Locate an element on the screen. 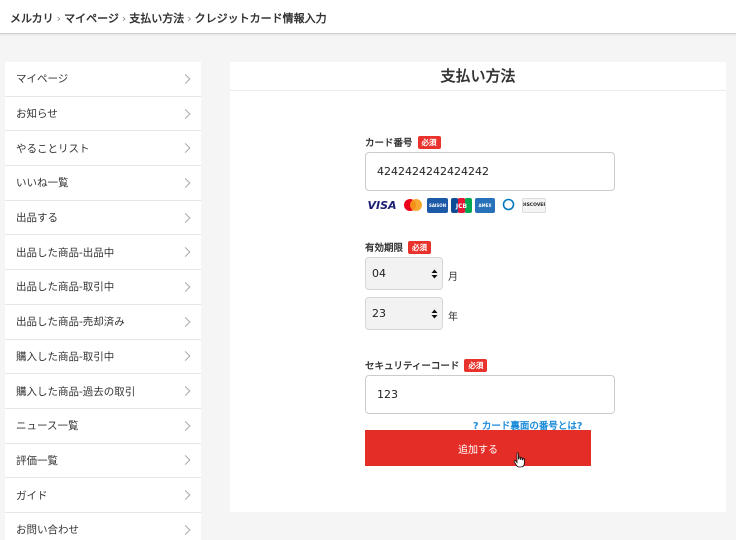 Image resolution: width=736 pixels, height=540 pixels. amex-logo: AMEX is located at coordinates (485, 205).